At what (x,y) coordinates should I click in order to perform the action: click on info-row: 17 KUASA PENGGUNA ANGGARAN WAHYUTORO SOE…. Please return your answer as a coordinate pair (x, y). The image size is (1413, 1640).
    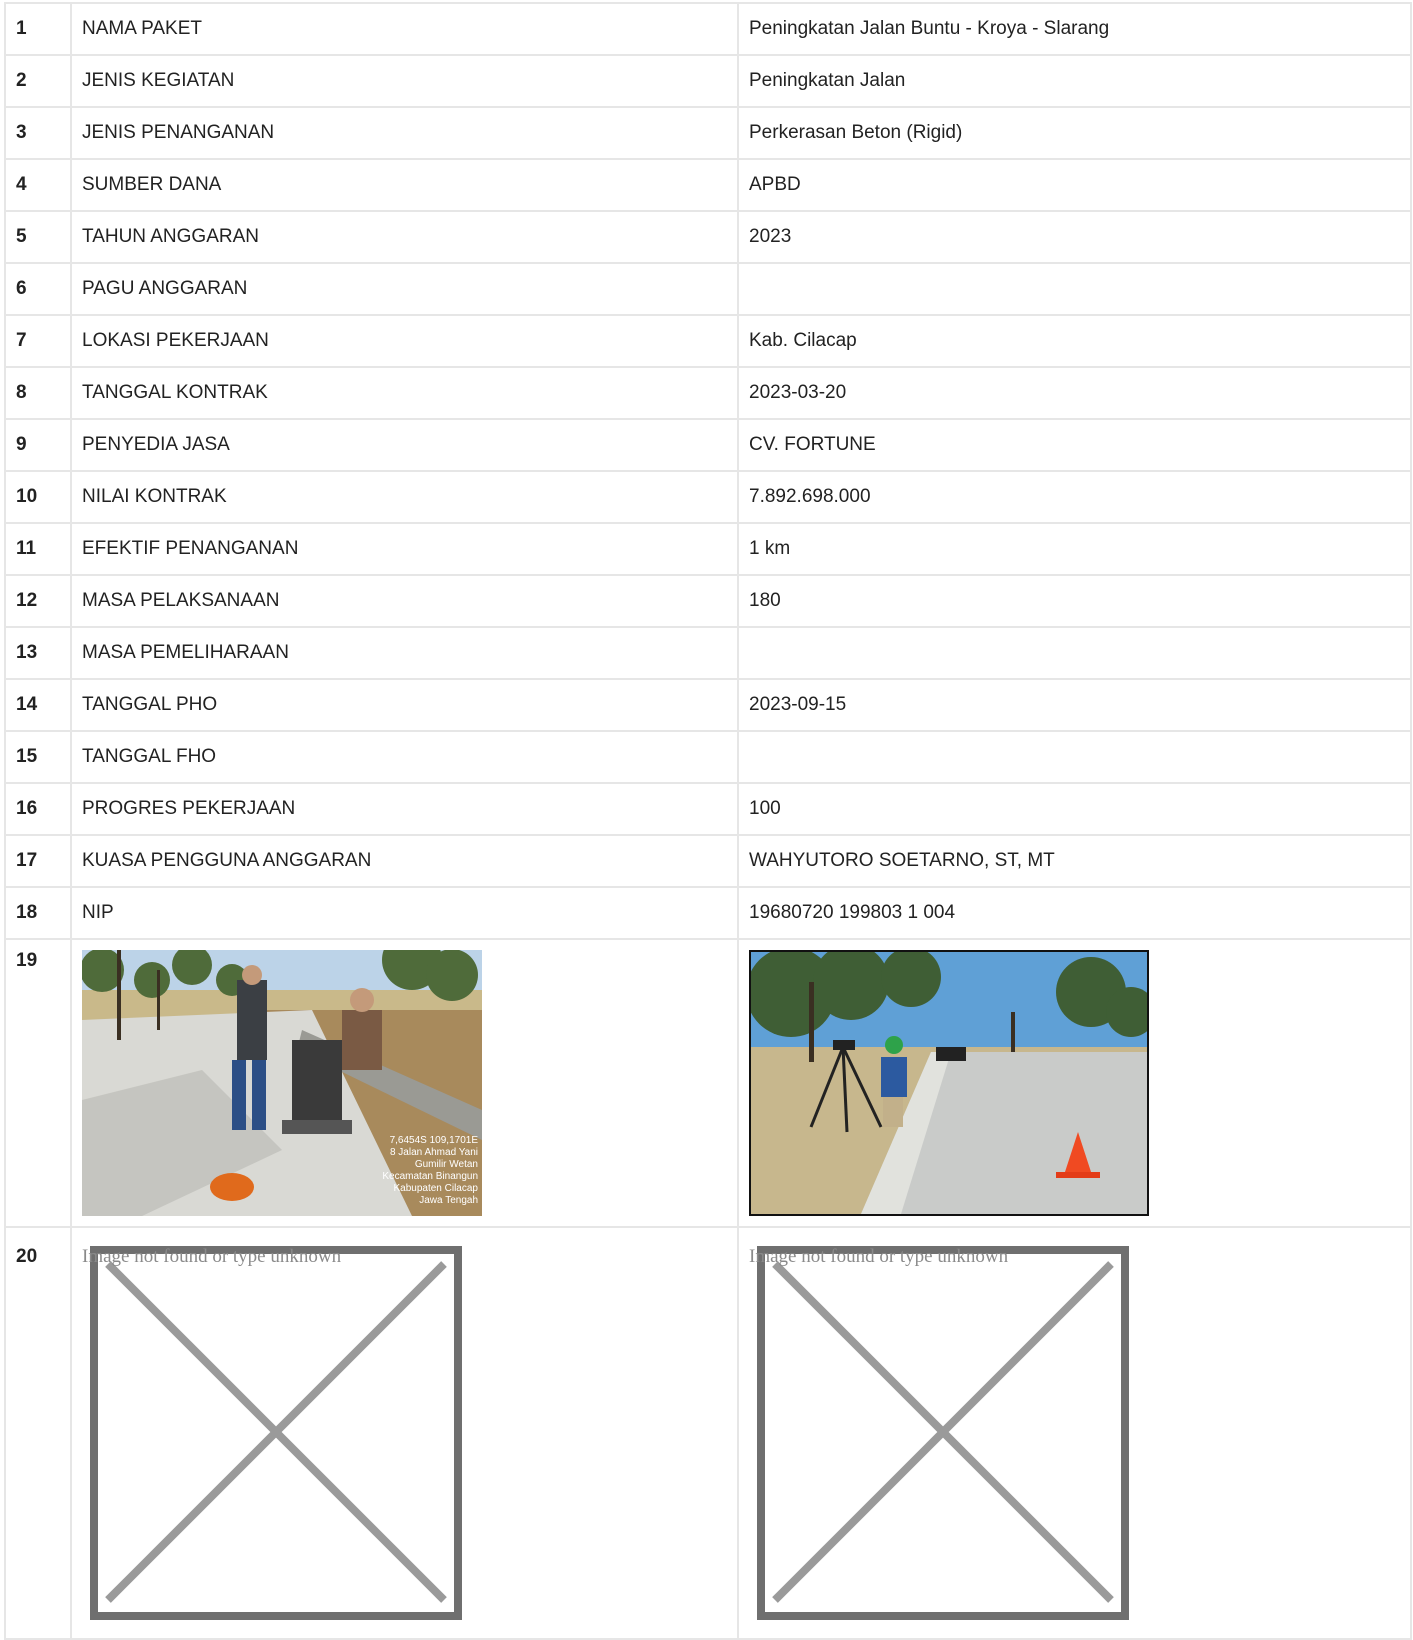
    Looking at the image, I should click on (708, 861).